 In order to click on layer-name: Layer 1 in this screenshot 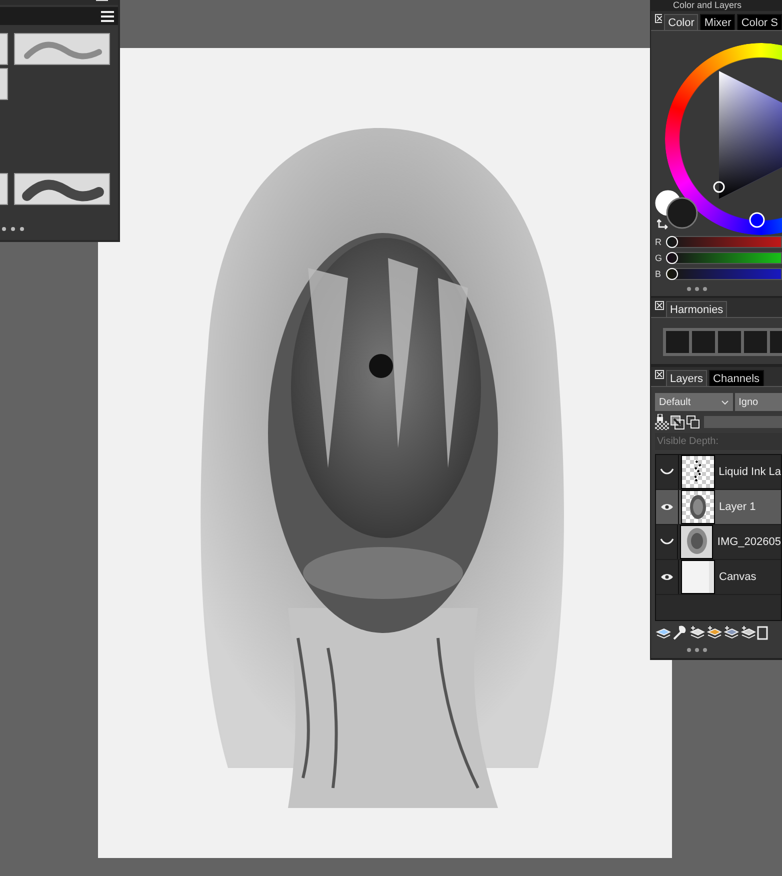, I will do `click(737, 507)`.